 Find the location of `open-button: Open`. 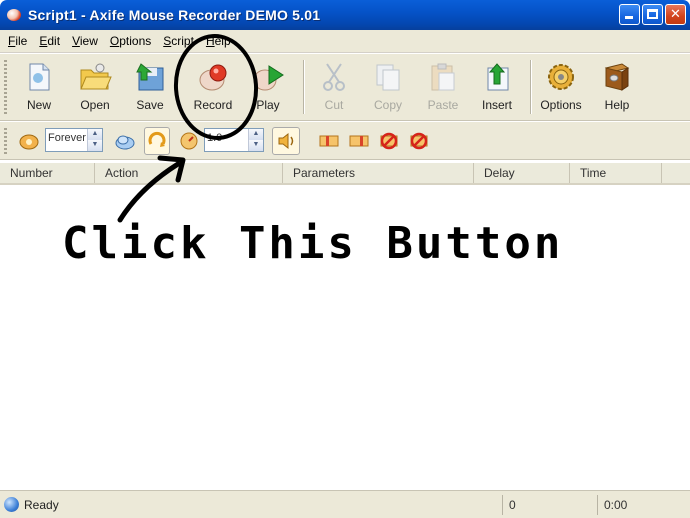

open-button: Open is located at coordinates (95, 87).